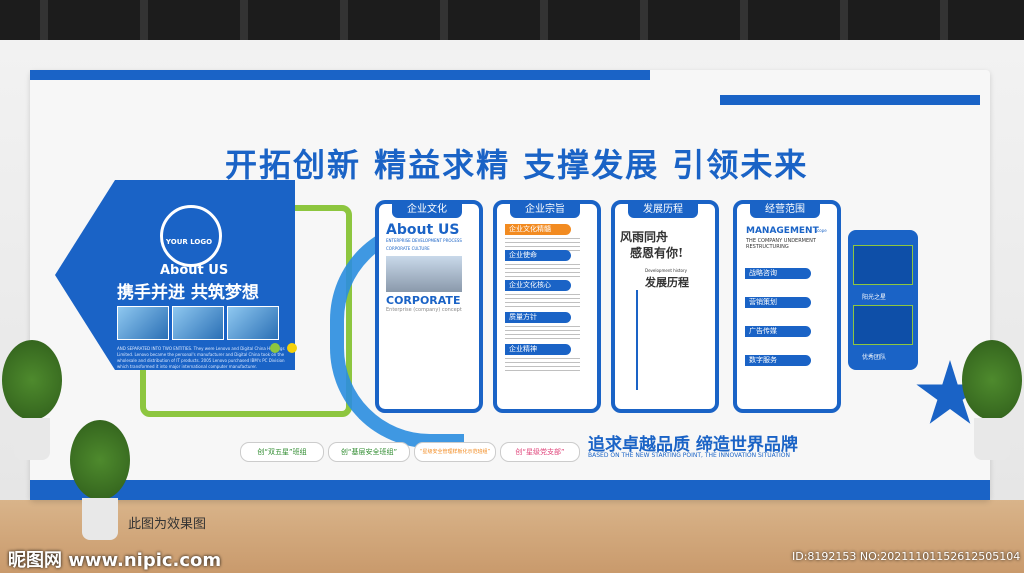 This screenshot has width=1024, height=573. Describe the element at coordinates (778, 360) in the screenshot. I see `scope-label: 数字服务` at that location.